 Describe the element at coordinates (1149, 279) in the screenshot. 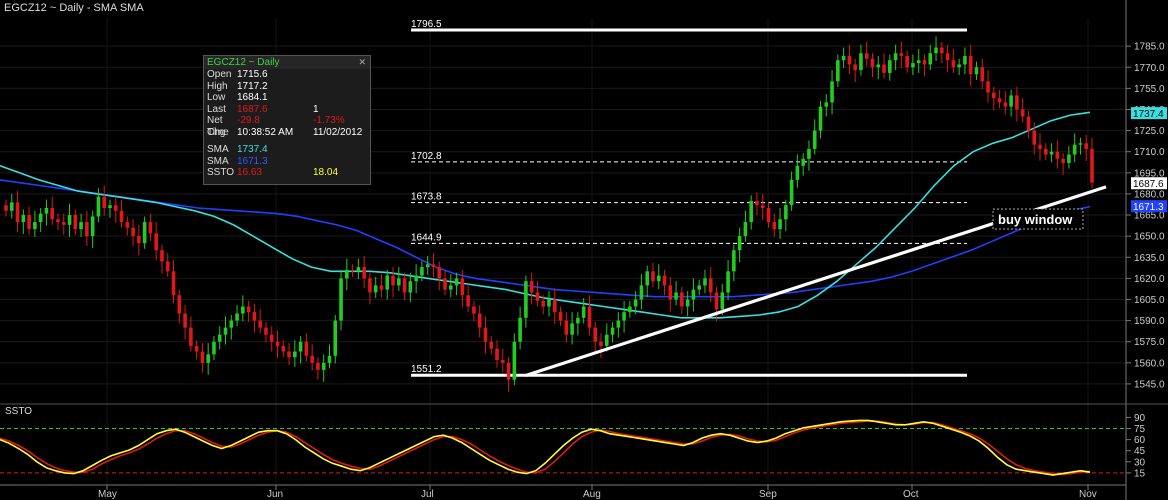

I see `y-tick-label: 1620.0` at that location.